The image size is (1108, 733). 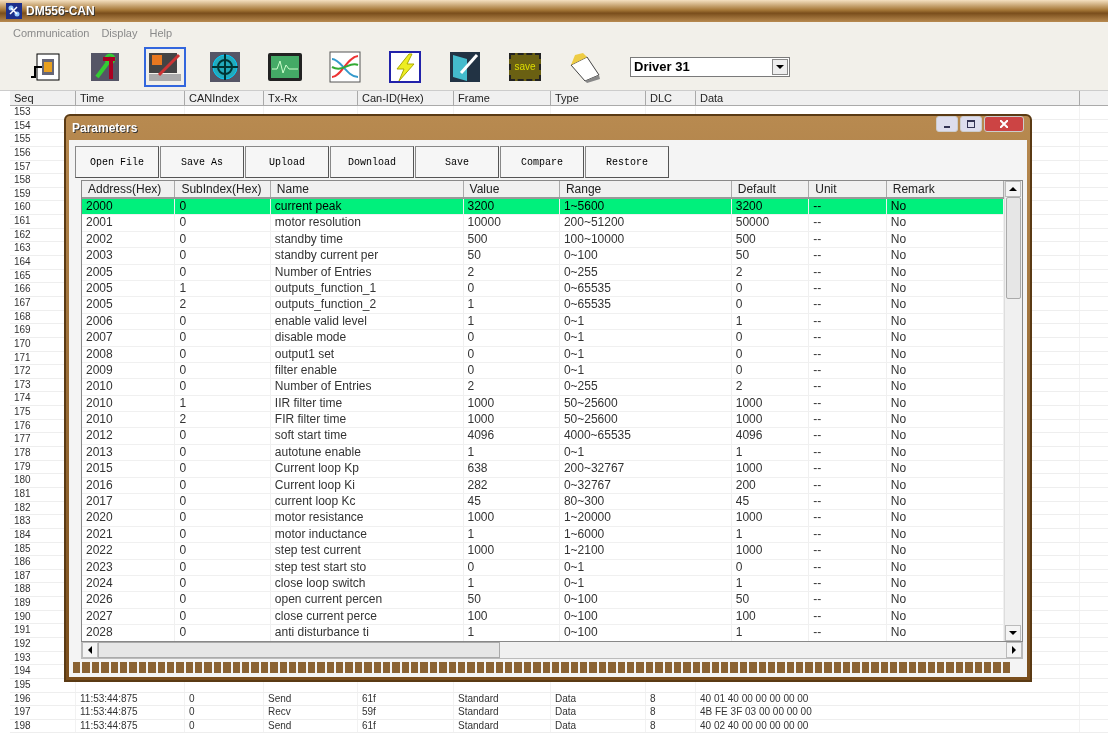 What do you see at coordinates (543, 240) in the screenshot?
I see `table-row: 2002 0 standby time 500 100~10000 500 -- No` at bounding box center [543, 240].